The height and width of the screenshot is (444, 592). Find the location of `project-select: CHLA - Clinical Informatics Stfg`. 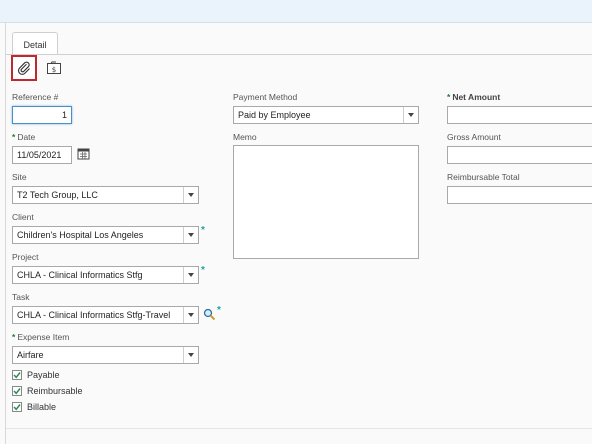

project-select: CHLA - Clinical Informatics Stfg is located at coordinates (105, 275).